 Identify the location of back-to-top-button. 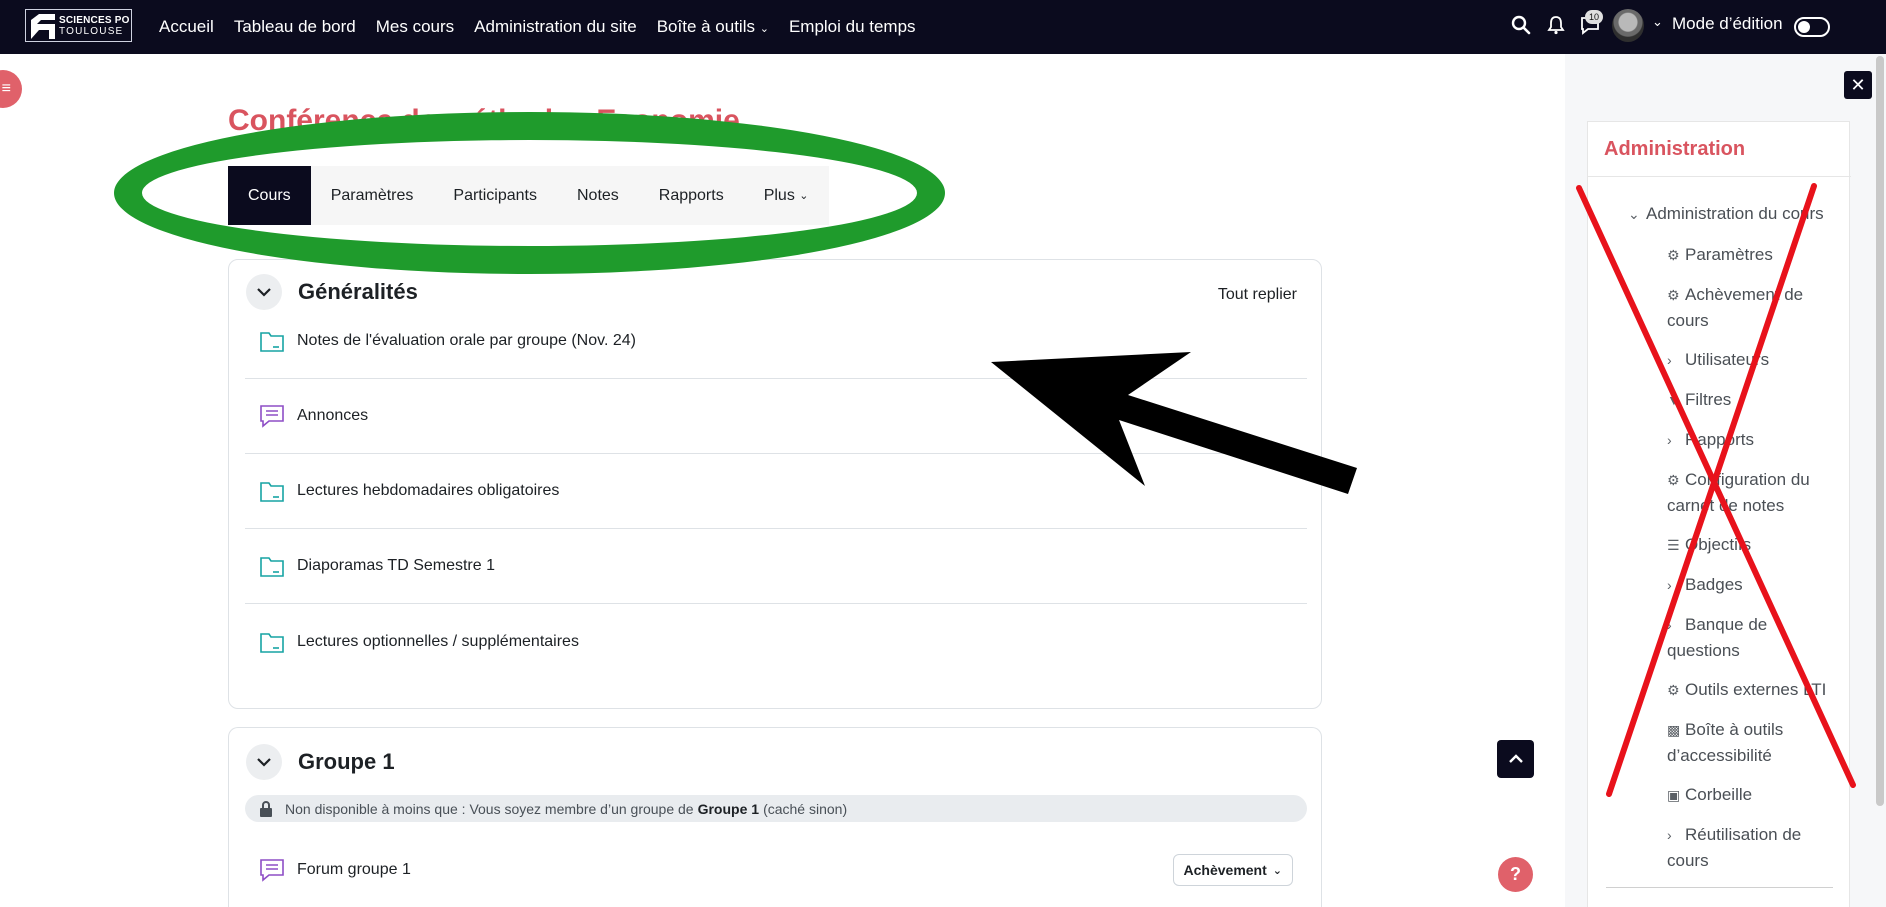
(1515, 759).